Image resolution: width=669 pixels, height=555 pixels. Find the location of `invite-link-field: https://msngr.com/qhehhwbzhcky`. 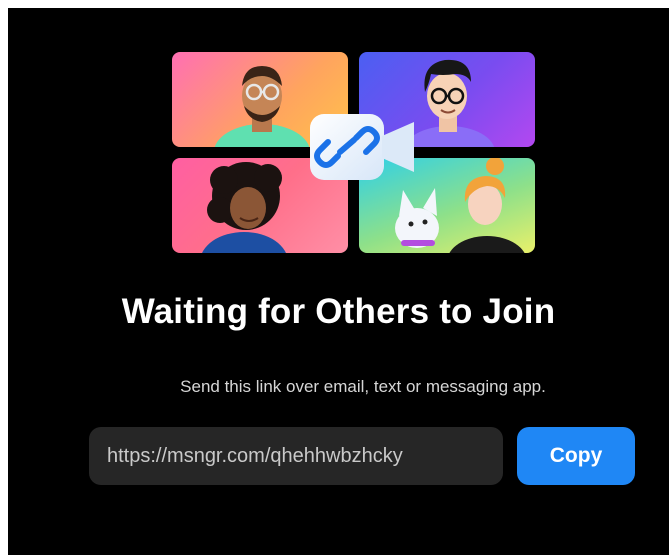

invite-link-field: https://msngr.com/qhehhwbzhcky is located at coordinates (296, 456).